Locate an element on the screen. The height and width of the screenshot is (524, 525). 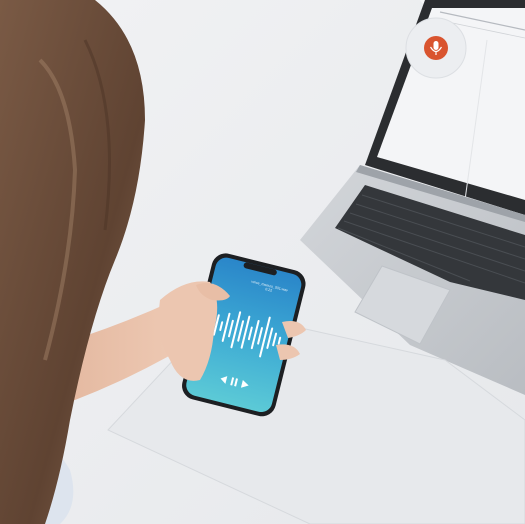
microphone-glyph is located at coordinates (436, 45).